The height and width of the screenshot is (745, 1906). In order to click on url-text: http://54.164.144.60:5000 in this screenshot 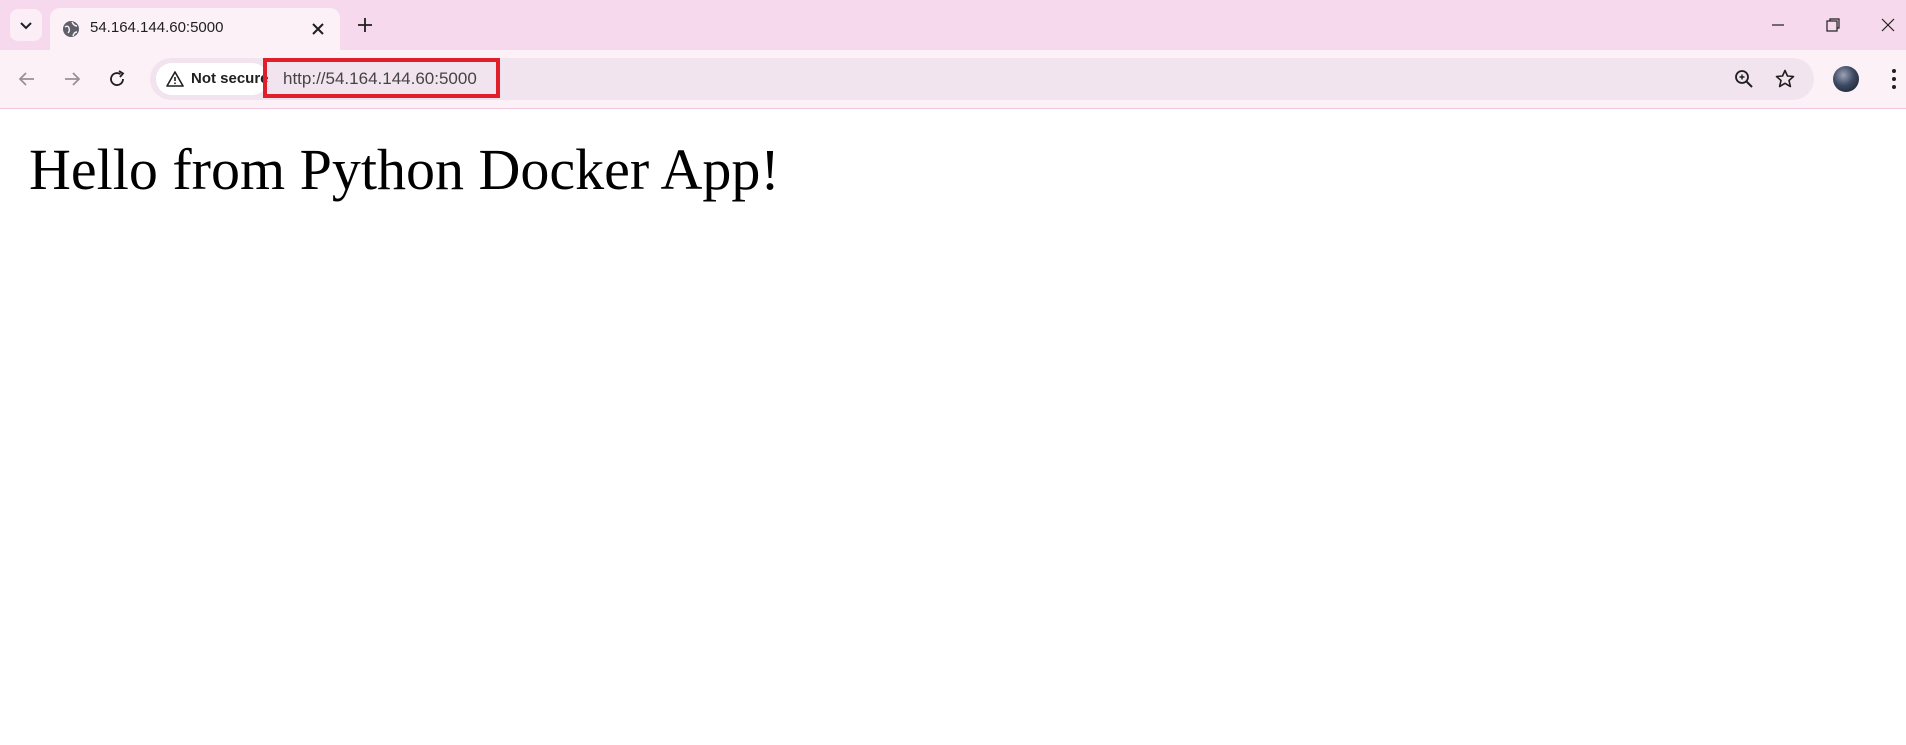, I will do `click(380, 79)`.